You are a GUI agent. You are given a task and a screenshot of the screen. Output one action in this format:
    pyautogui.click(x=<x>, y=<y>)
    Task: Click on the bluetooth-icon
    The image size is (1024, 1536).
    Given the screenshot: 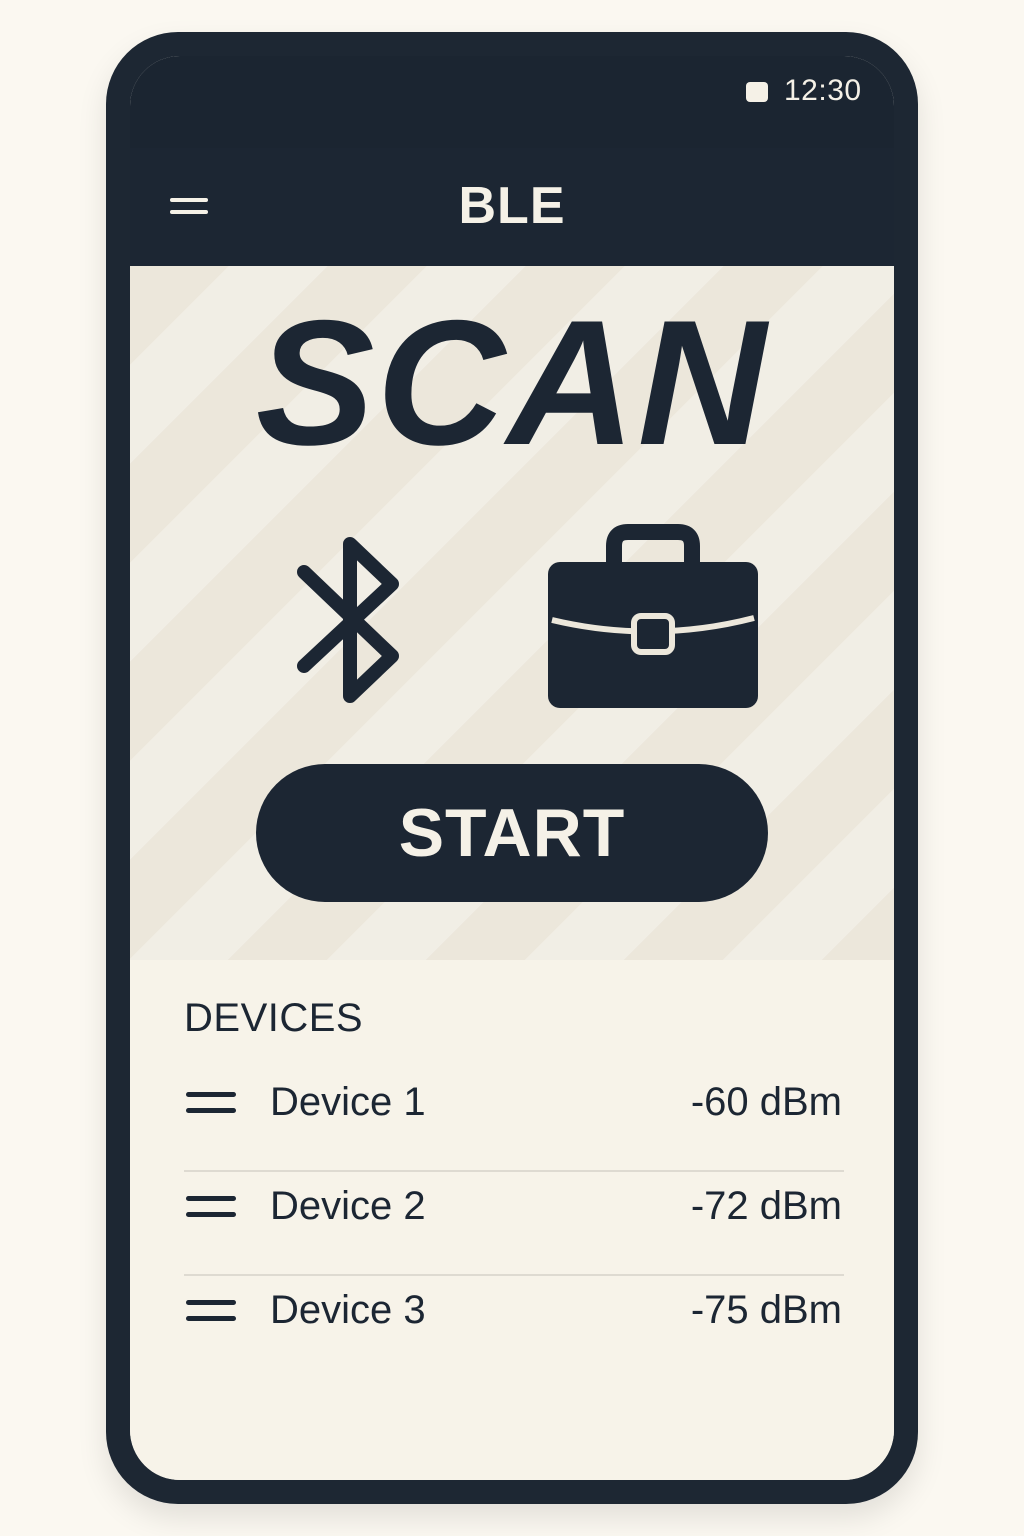 What is the action you would take?
    pyautogui.click(x=348, y=620)
    